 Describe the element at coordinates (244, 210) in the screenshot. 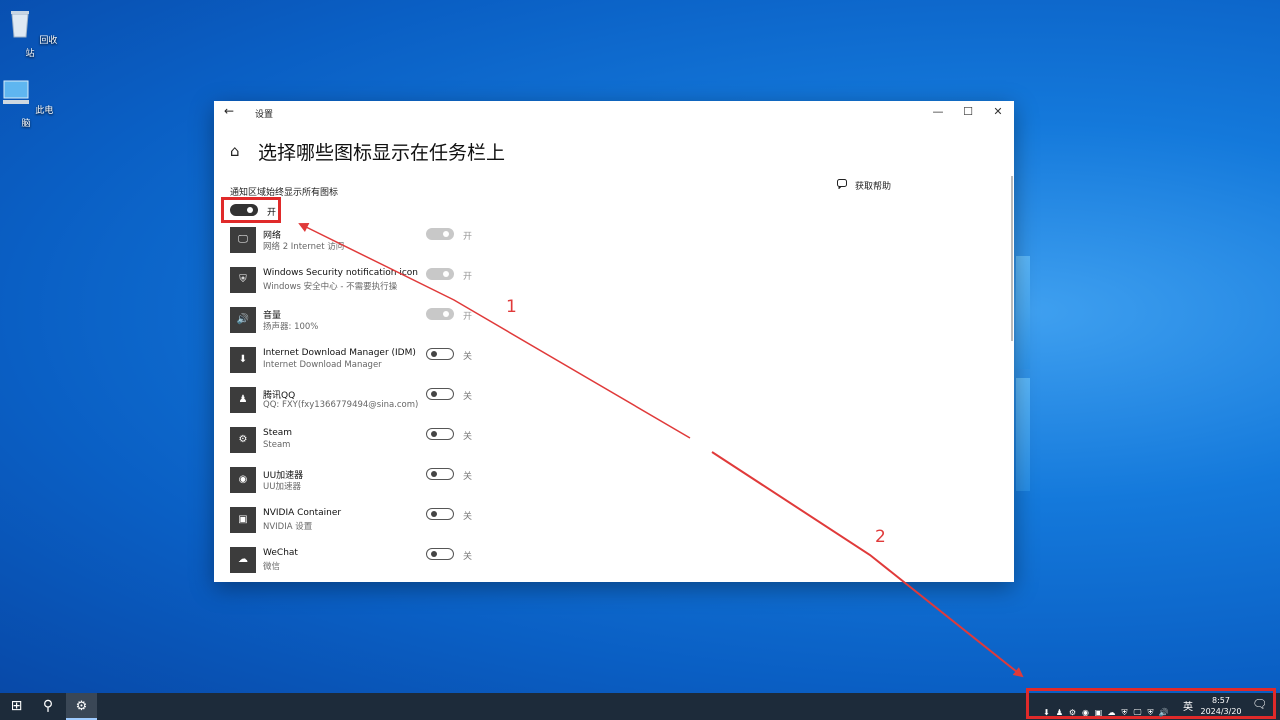

I see `master-toggle` at that location.